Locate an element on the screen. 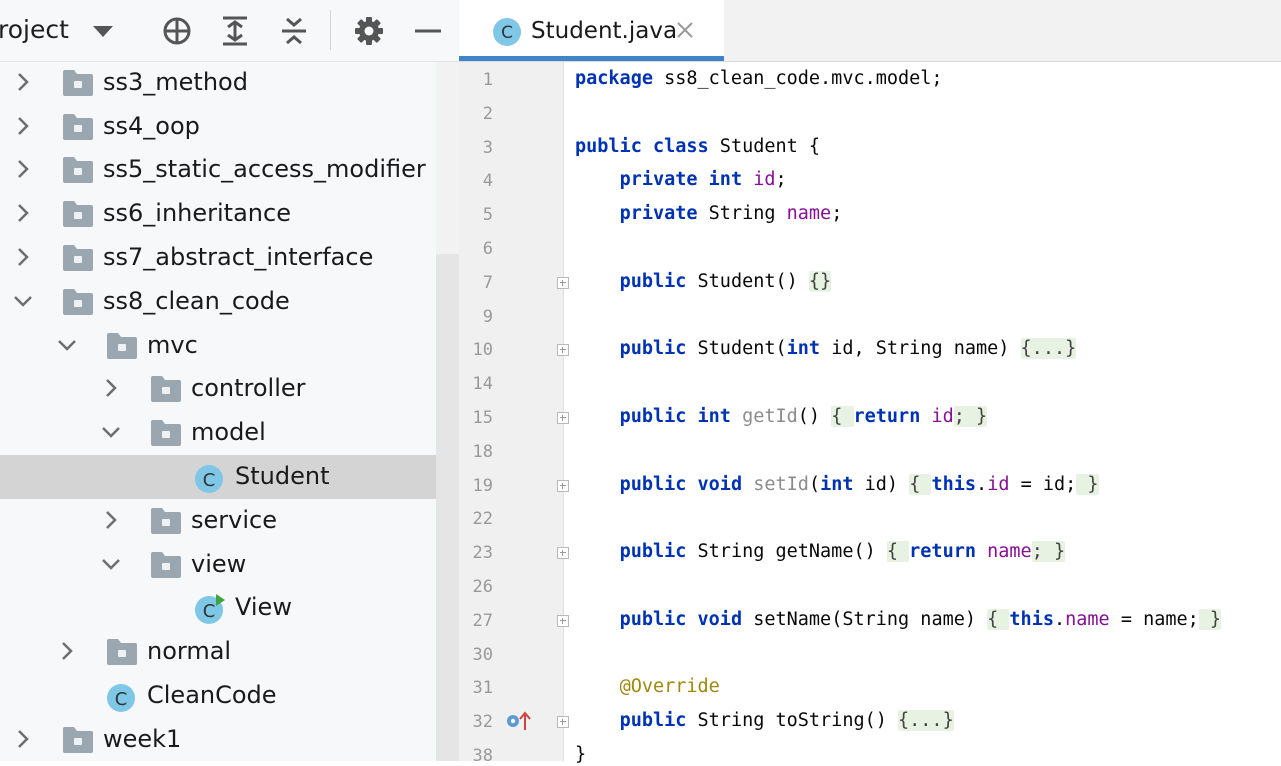  code-line: public class Student { is located at coordinates (697, 146).